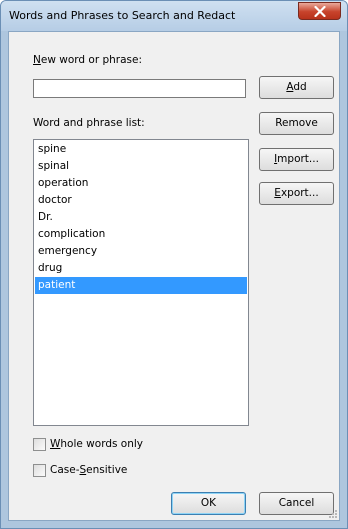 The image size is (348, 529). Describe the element at coordinates (296, 87) in the screenshot. I see `add-button: Add` at that location.